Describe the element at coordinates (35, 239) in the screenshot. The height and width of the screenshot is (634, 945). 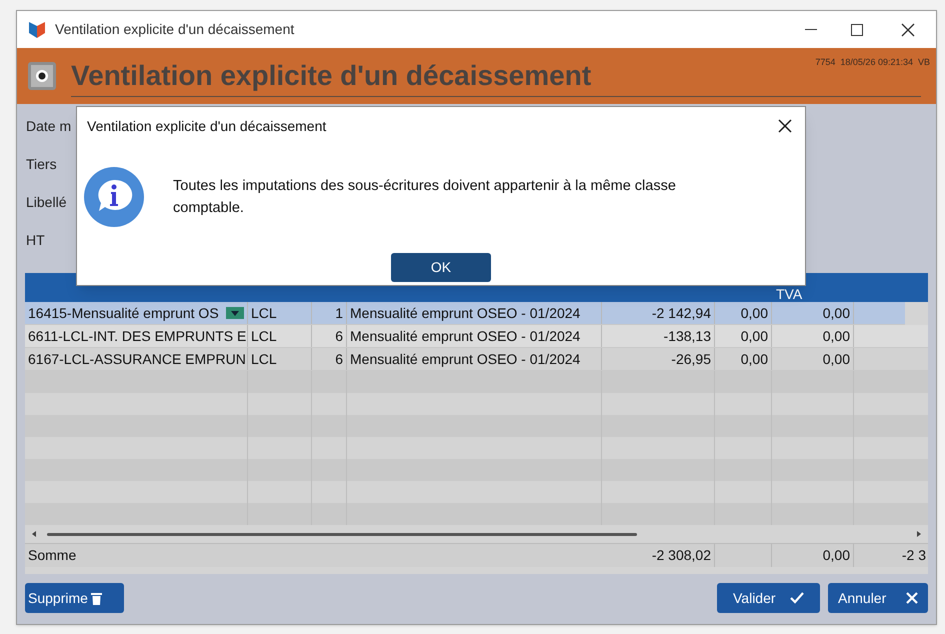
I see `field-label: HT` at that location.